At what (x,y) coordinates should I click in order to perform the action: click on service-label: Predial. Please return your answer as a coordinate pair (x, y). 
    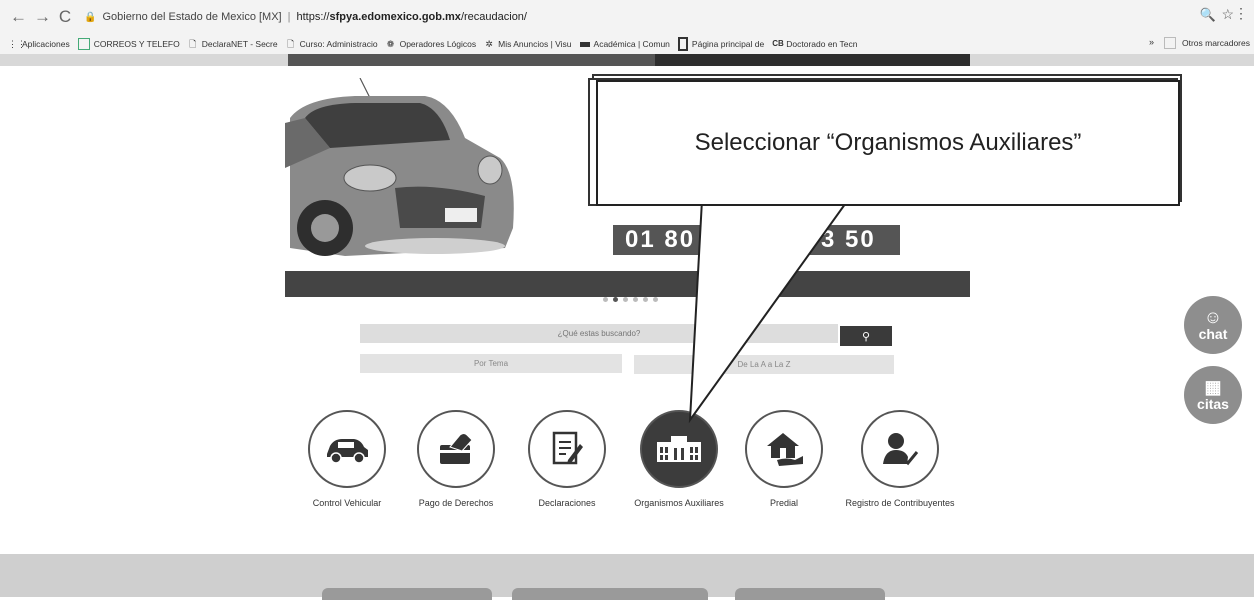
    Looking at the image, I should click on (783, 503).